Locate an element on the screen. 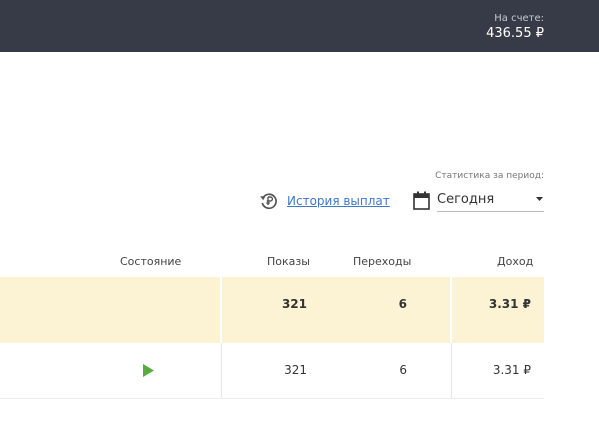 The height and width of the screenshot is (439, 599). calendar-icon is located at coordinates (421, 200).